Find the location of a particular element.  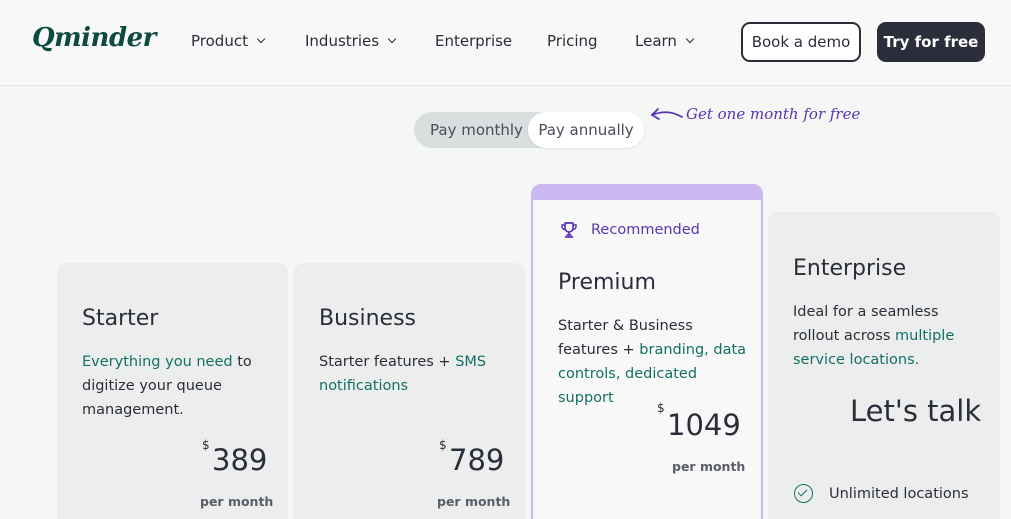

nav-item-pricing: Pricing is located at coordinates (572, 41).